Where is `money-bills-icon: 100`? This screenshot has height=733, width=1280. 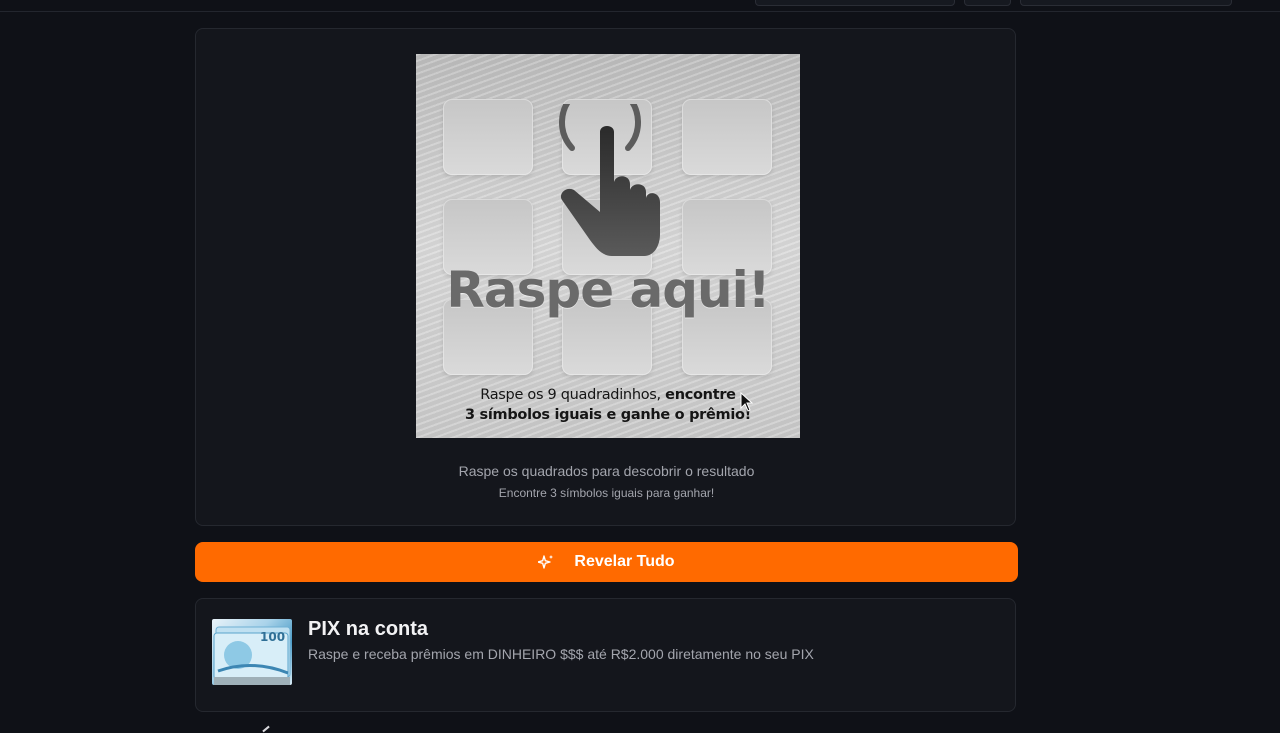 money-bills-icon: 100 is located at coordinates (252, 652).